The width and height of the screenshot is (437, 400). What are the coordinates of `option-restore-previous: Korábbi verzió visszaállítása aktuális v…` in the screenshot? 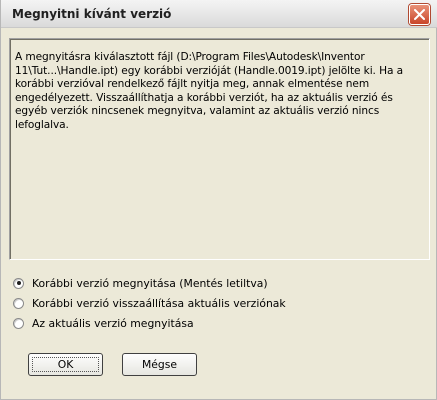 It's located at (149, 303).